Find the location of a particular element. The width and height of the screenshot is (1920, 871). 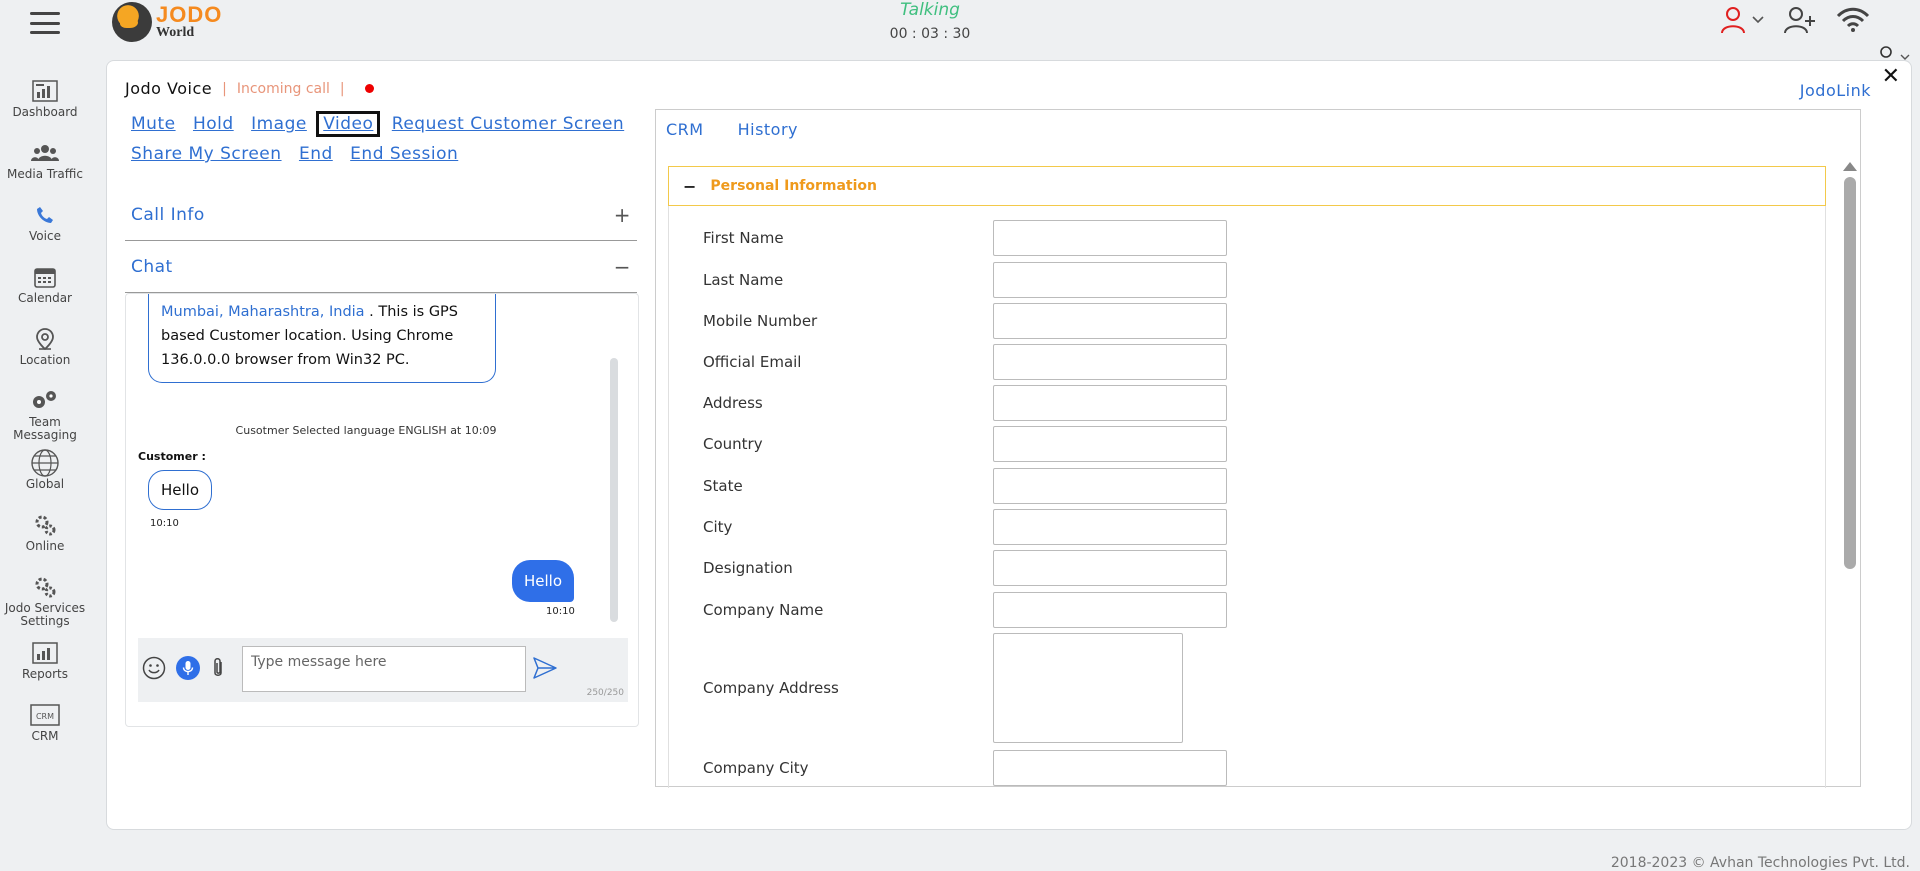

end-session-link: End Session is located at coordinates (404, 154).